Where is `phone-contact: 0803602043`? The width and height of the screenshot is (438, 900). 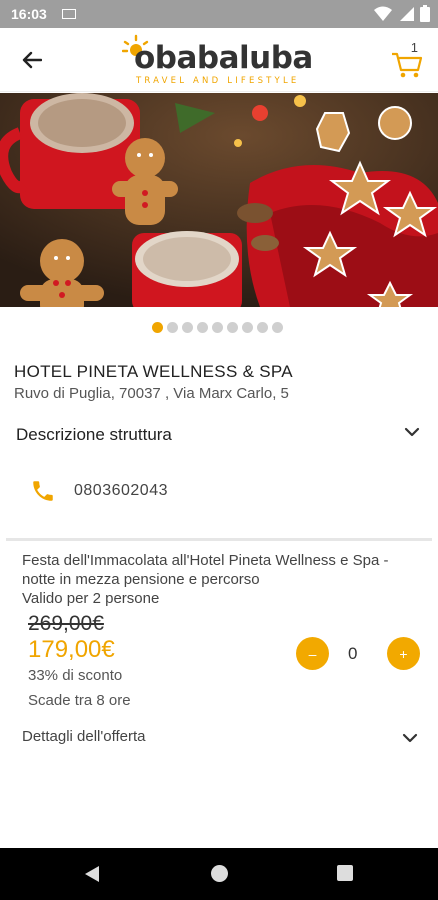
phone-contact: 0803602043 is located at coordinates (219, 492).